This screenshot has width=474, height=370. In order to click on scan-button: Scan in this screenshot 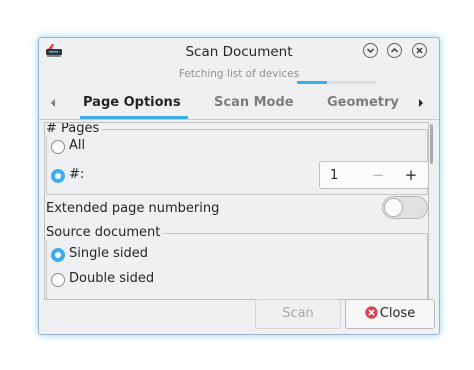, I will do `click(298, 314)`.